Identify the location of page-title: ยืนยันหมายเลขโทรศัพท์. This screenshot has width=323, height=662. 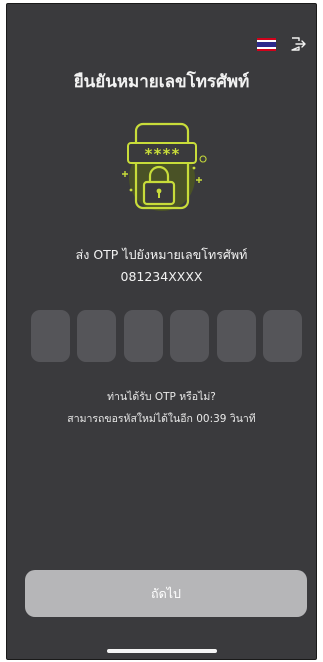
(161, 82).